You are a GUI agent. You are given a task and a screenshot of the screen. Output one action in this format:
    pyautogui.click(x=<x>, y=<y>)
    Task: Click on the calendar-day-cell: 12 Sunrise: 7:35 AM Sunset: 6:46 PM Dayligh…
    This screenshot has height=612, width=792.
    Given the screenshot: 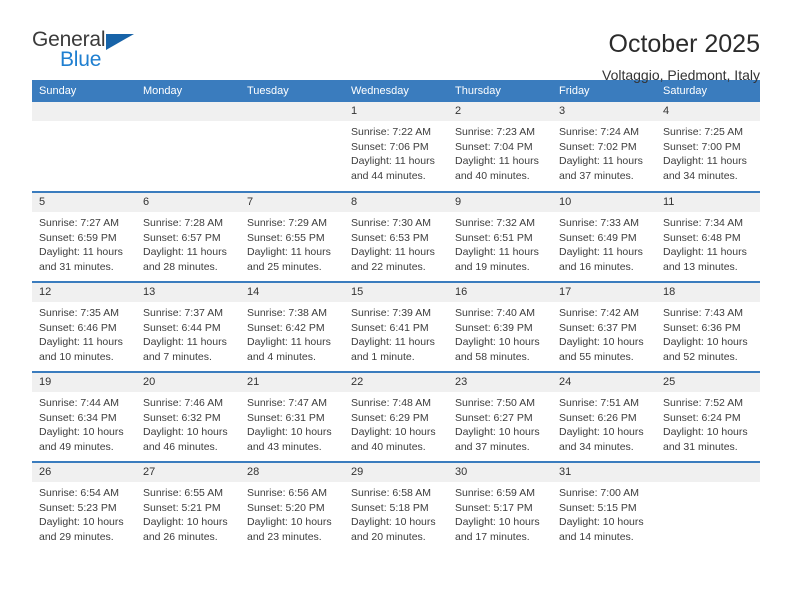 What is the action you would take?
    pyautogui.click(x=84, y=326)
    